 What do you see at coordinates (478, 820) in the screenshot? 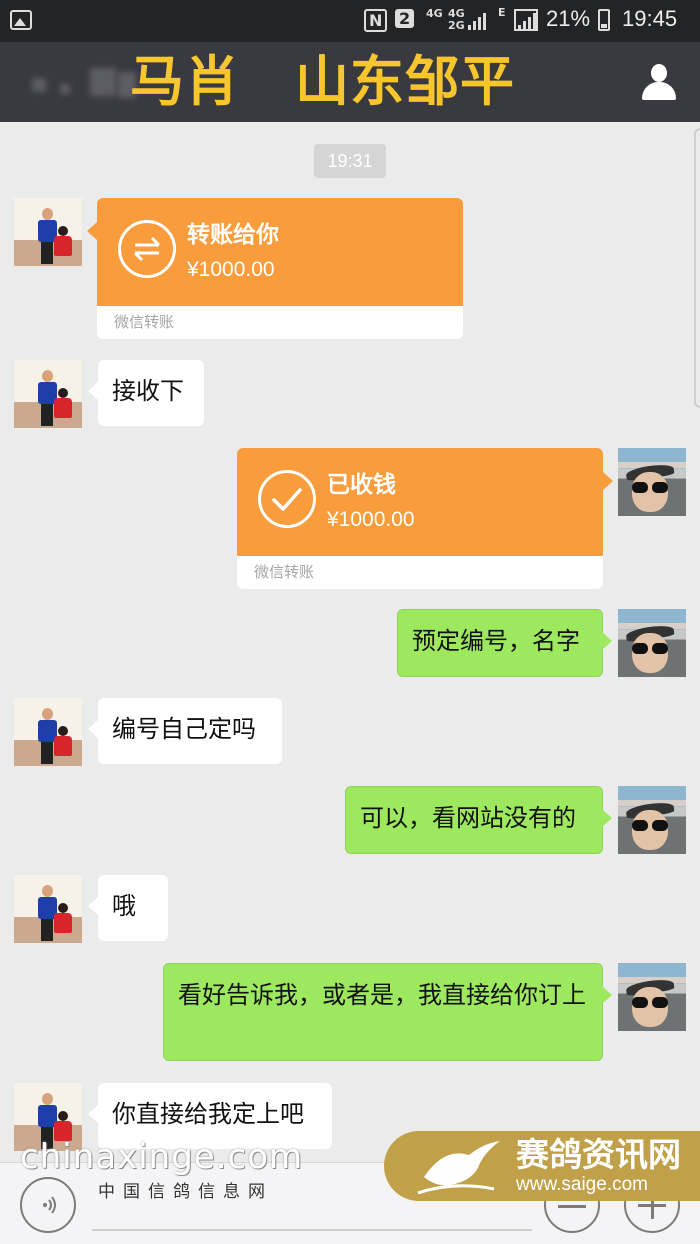
I see `message-bubble-sent: 可以，看网站没有的` at bounding box center [478, 820].